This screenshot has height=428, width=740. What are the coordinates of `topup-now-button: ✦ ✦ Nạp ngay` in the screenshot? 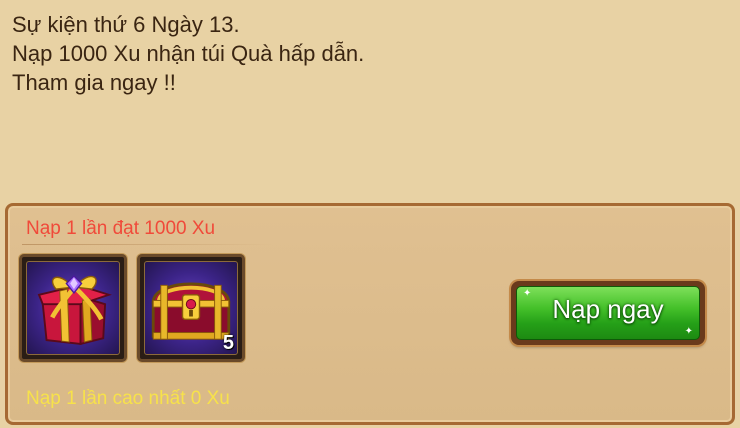 It's located at (608, 313).